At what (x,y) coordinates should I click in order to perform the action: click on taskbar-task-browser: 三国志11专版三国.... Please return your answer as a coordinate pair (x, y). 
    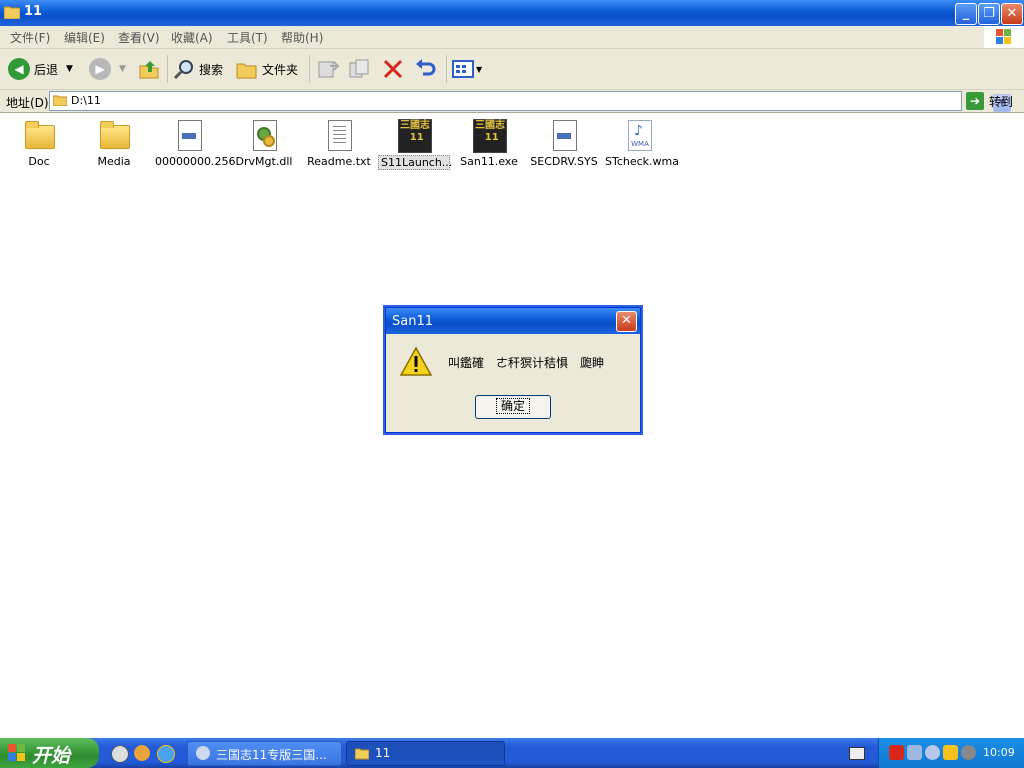
    Looking at the image, I should click on (264, 753).